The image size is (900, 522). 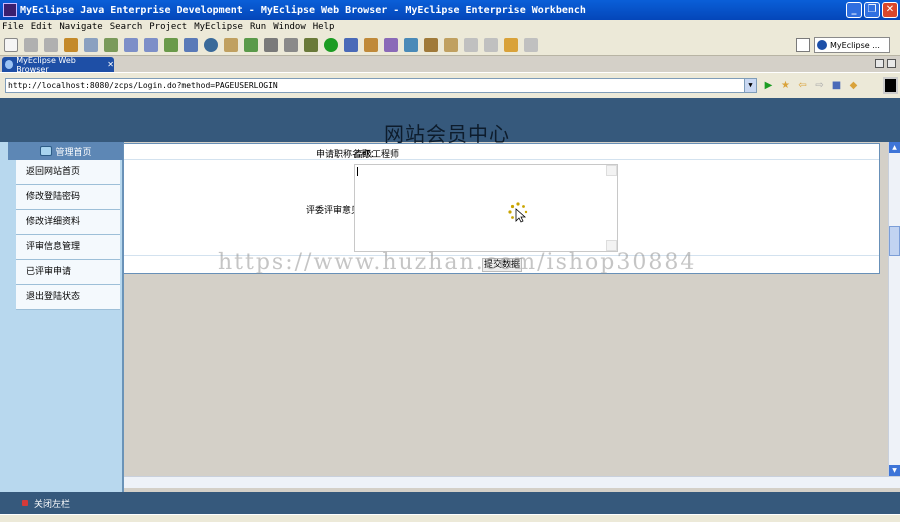 I want to click on menu-help: Help, so click(x=324, y=27).